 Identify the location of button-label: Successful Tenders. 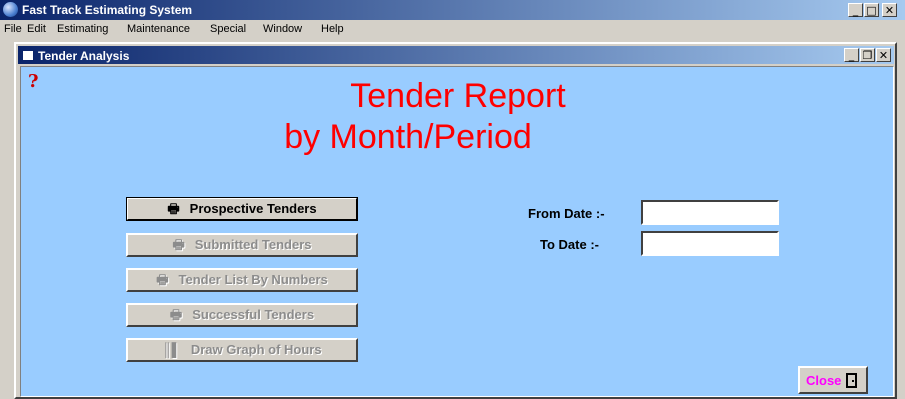
(253, 314).